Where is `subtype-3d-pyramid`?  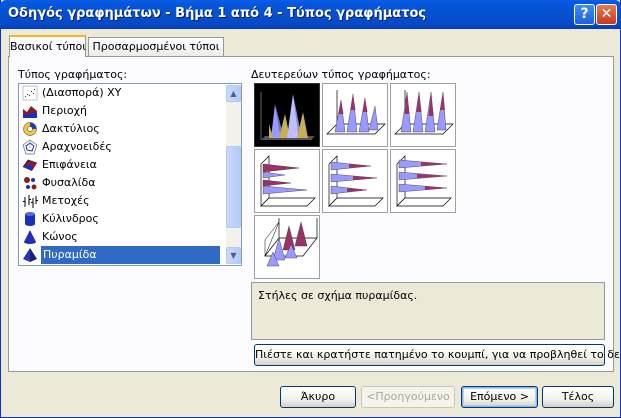 subtype-3d-pyramid is located at coordinates (287, 247).